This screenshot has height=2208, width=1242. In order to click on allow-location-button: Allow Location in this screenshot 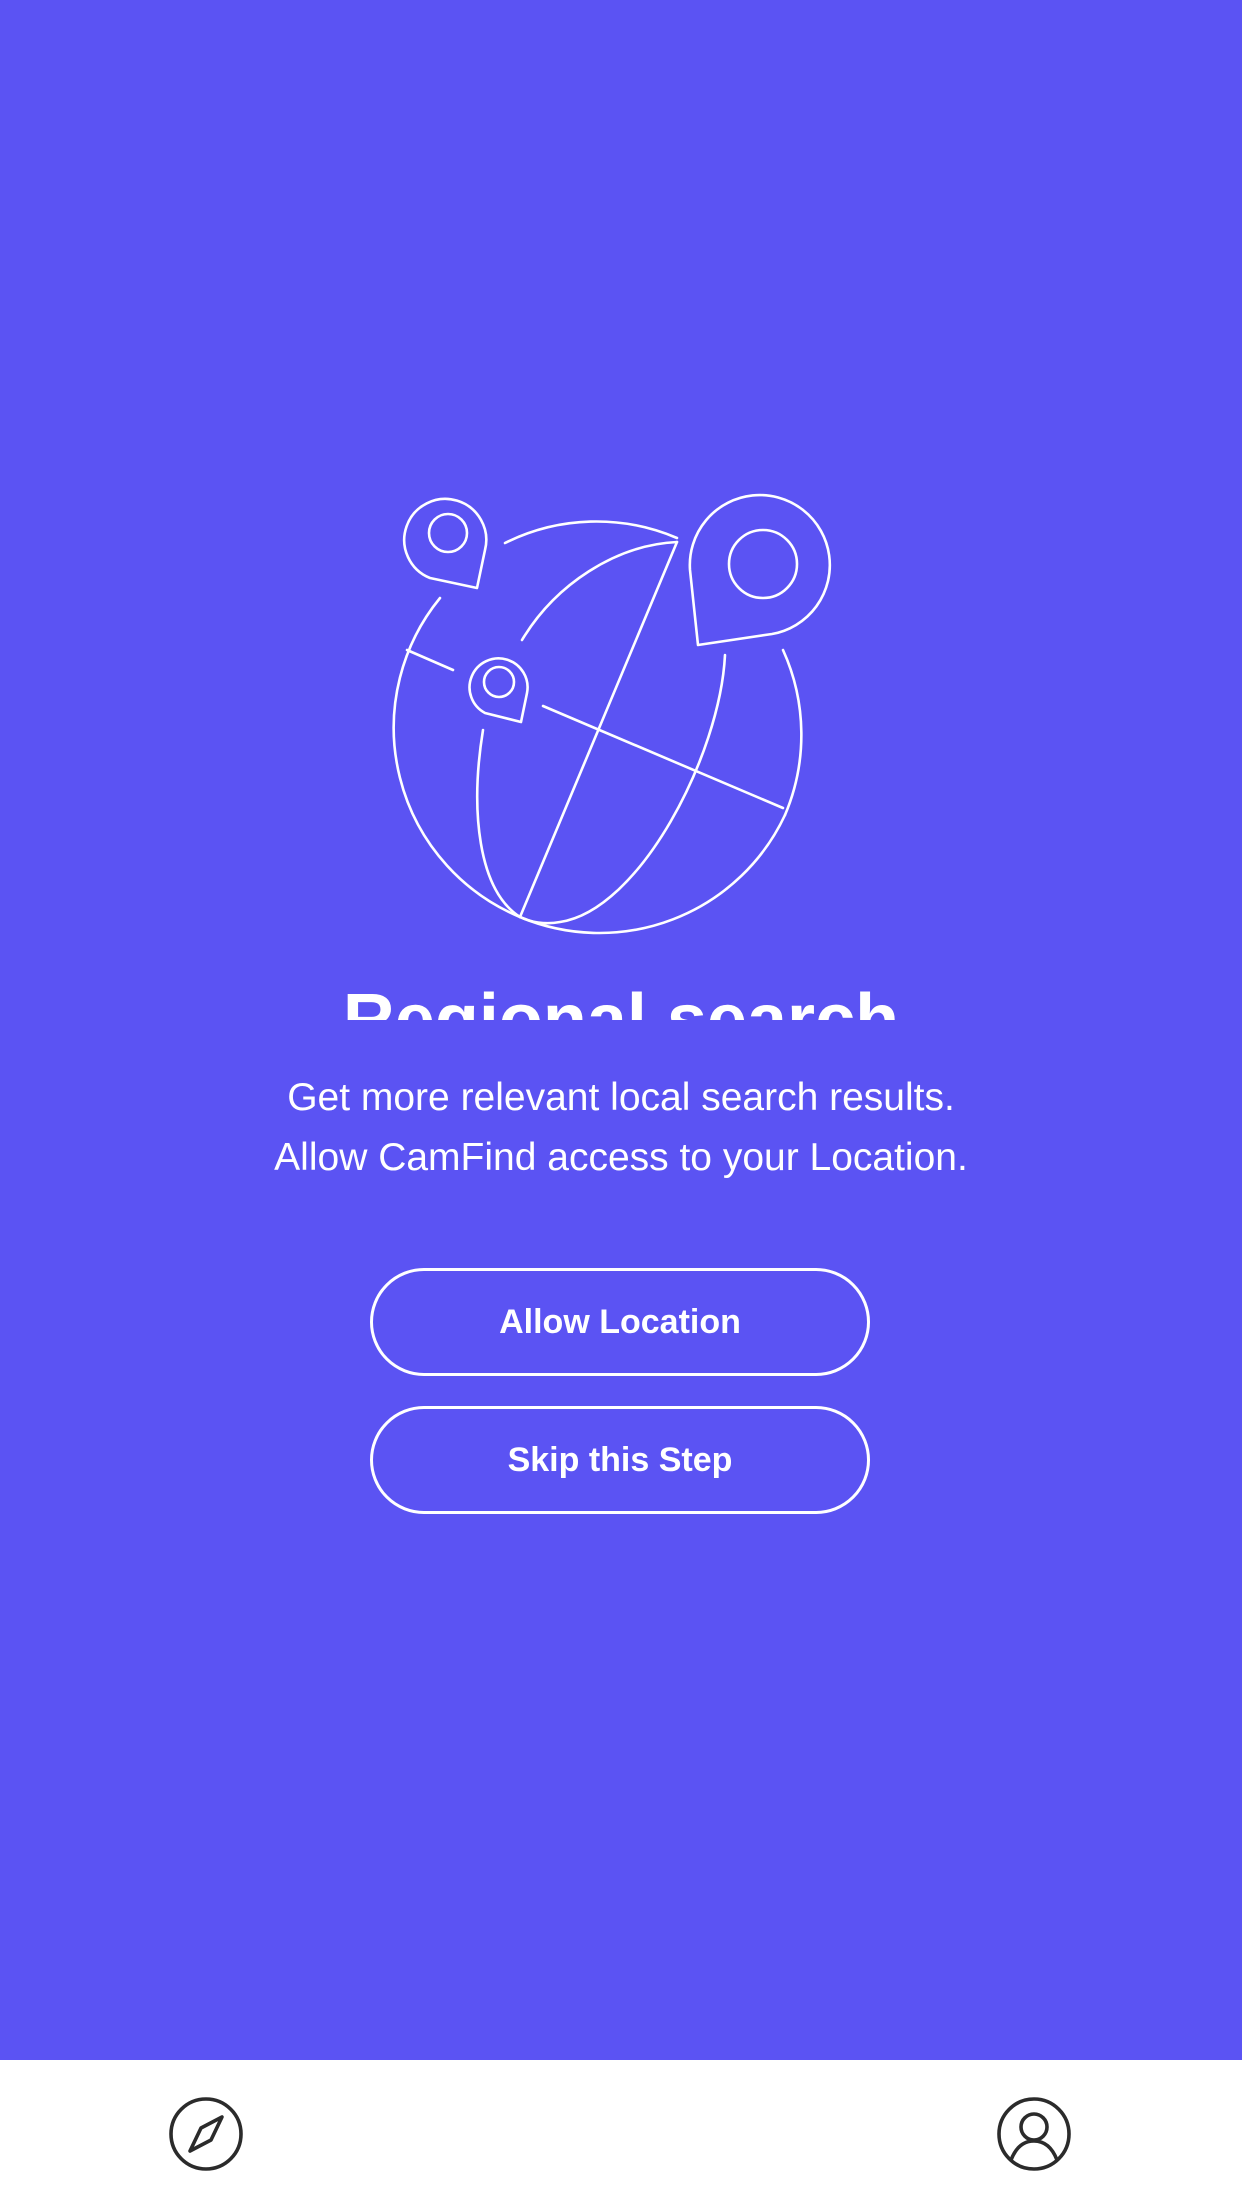, I will do `click(620, 1322)`.